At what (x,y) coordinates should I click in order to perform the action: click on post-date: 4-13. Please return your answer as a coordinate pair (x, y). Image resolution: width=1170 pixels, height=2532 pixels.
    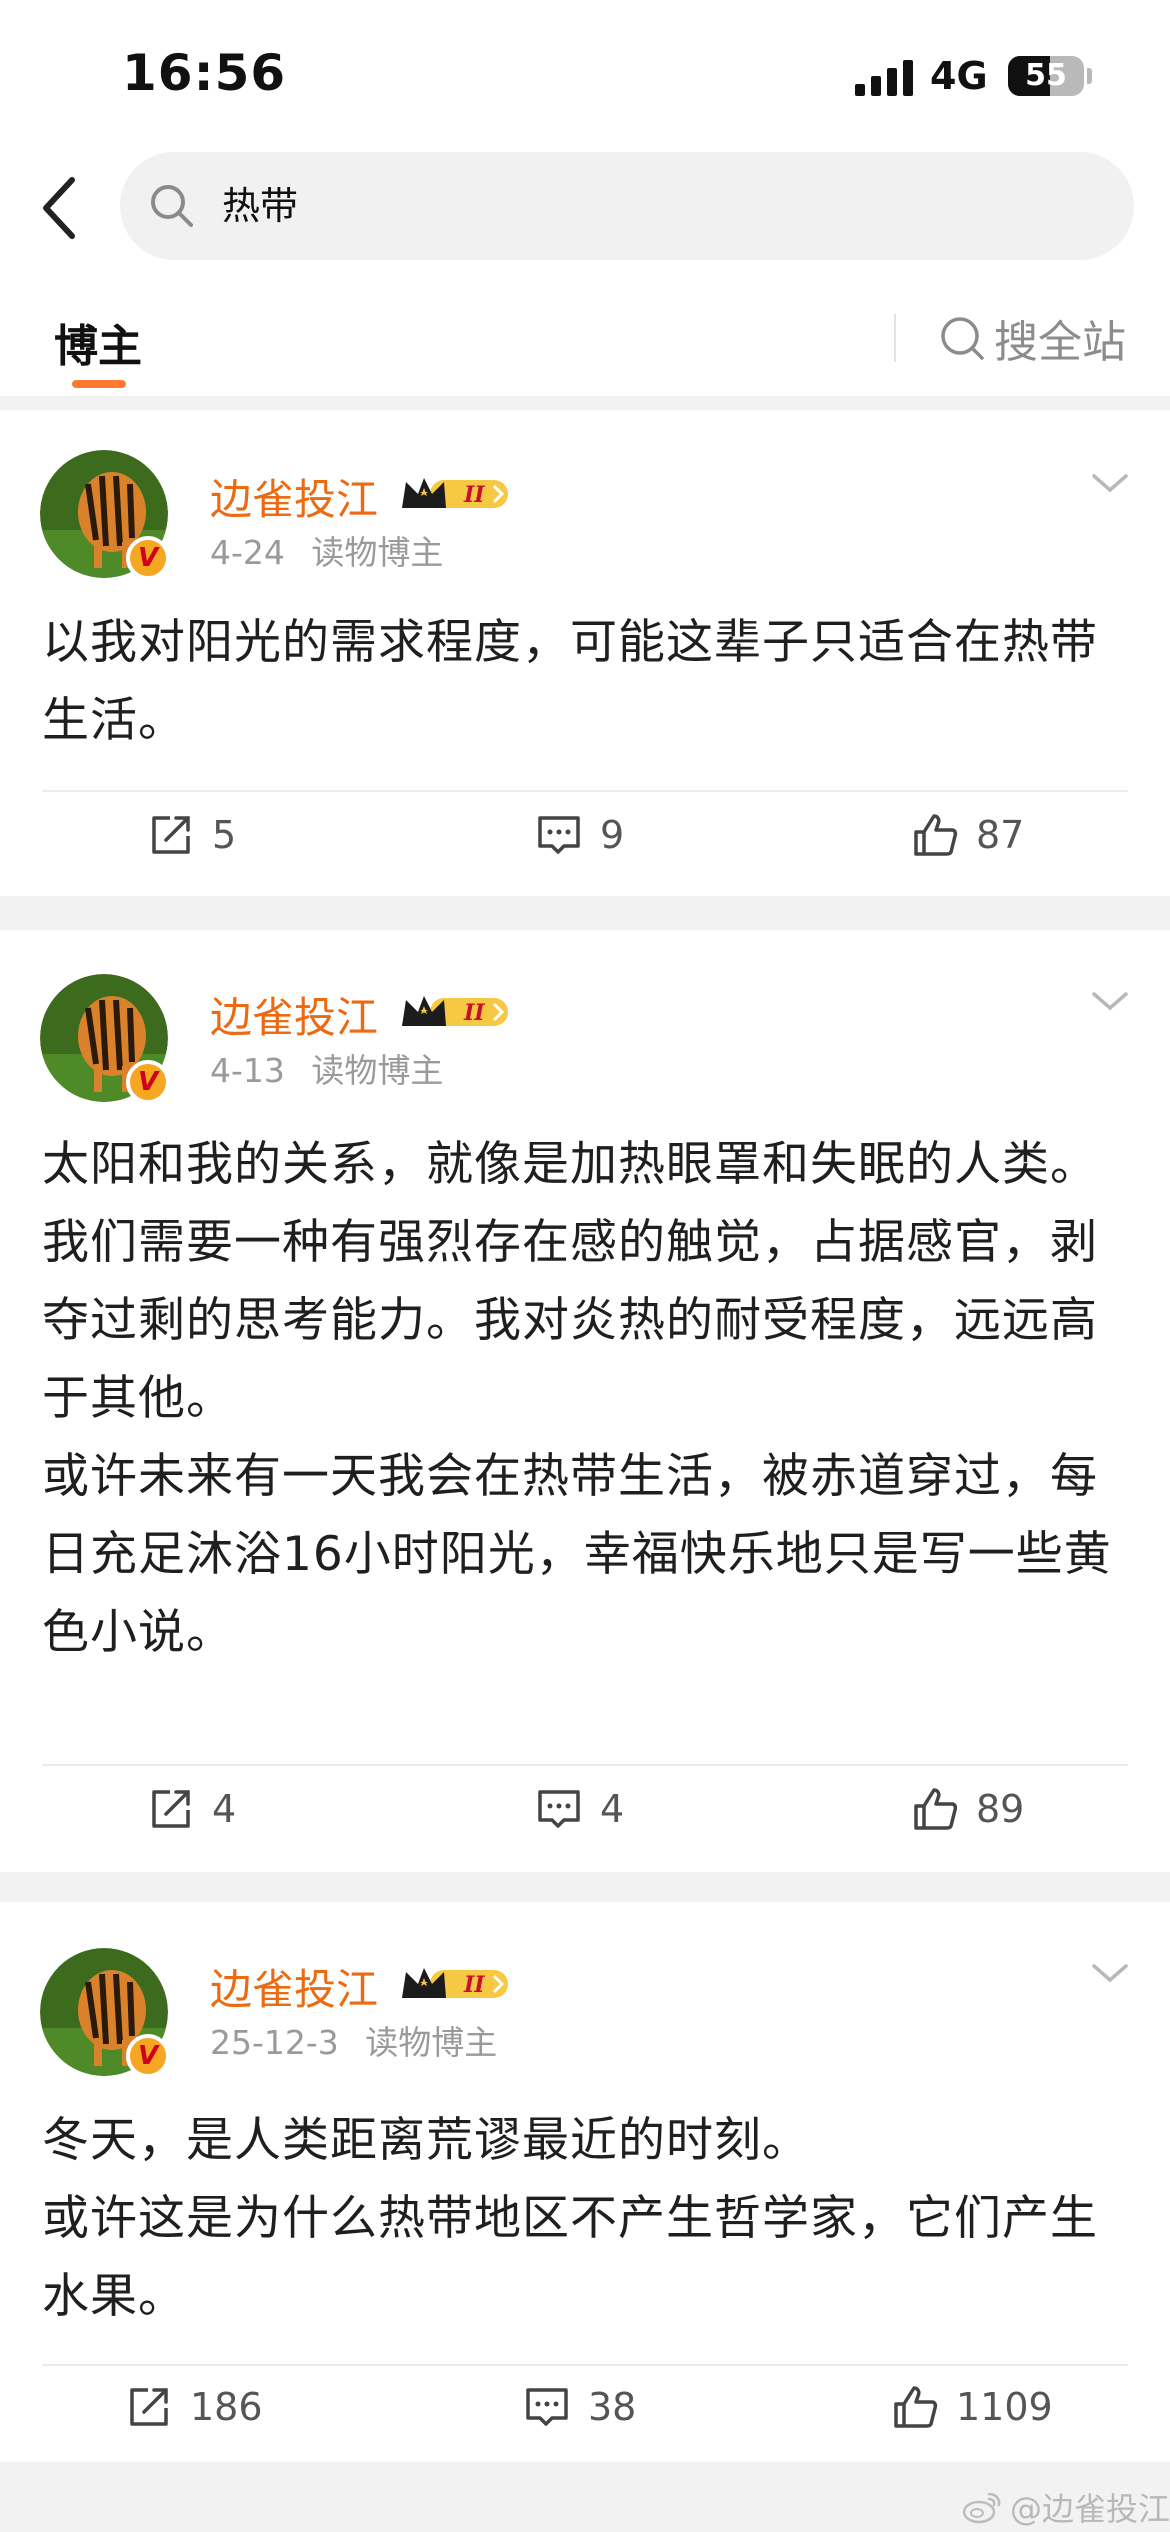
    Looking at the image, I should click on (247, 1070).